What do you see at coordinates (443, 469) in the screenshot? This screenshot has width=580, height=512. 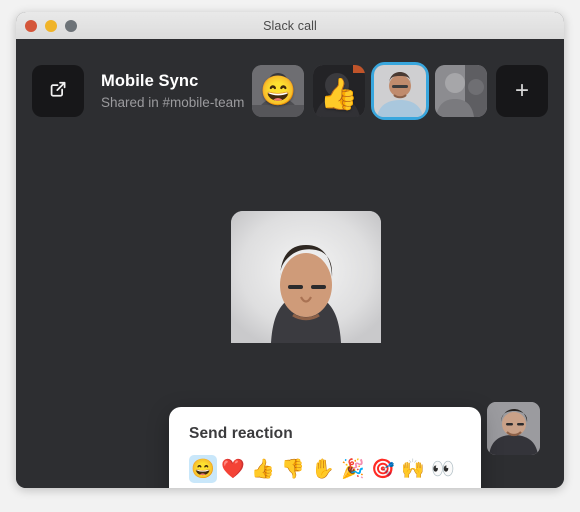 I see `eyes-emoji: 👀` at bounding box center [443, 469].